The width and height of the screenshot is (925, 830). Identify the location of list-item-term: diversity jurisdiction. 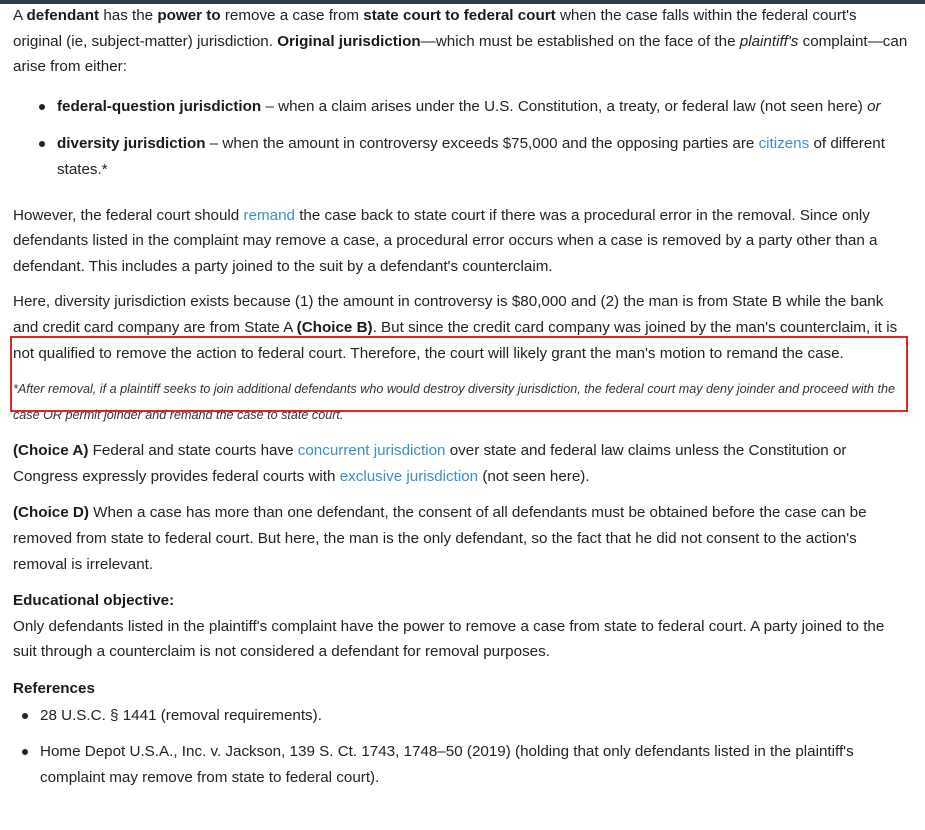
(131, 144).